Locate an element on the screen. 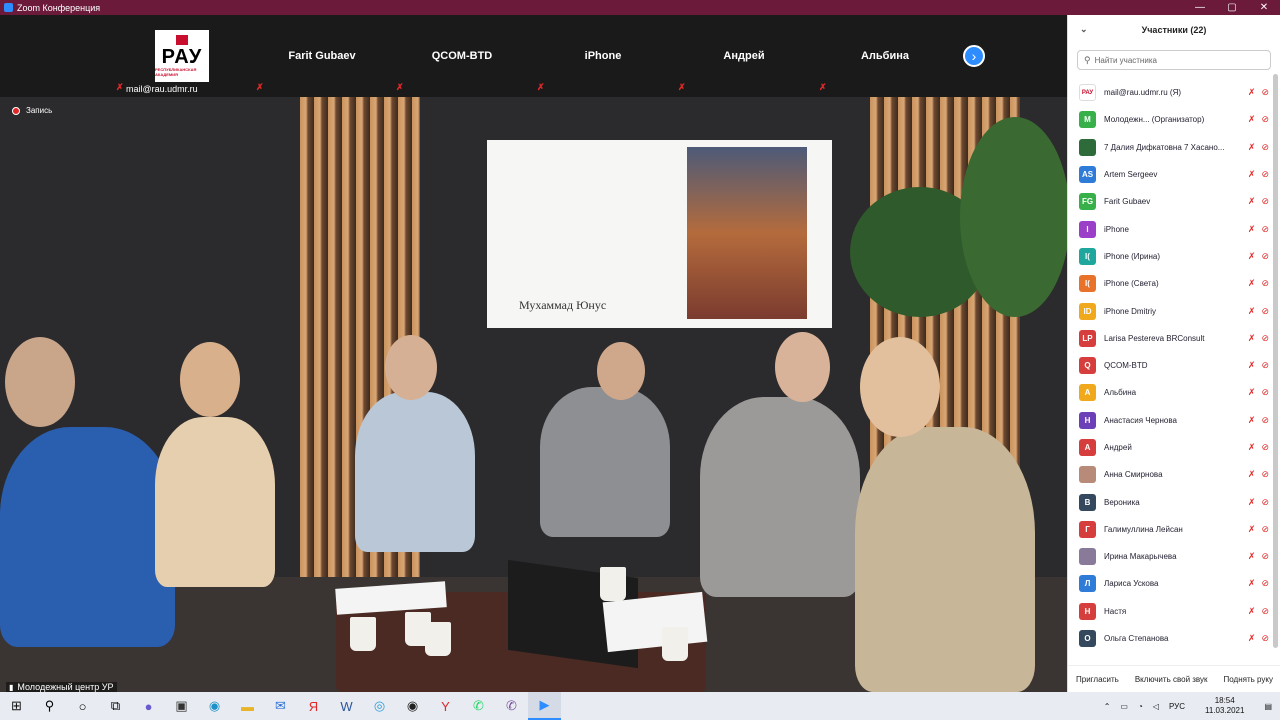  participant-row: FG Farit Gubaev ✗ ⊘ is located at coordinates (1170, 201).